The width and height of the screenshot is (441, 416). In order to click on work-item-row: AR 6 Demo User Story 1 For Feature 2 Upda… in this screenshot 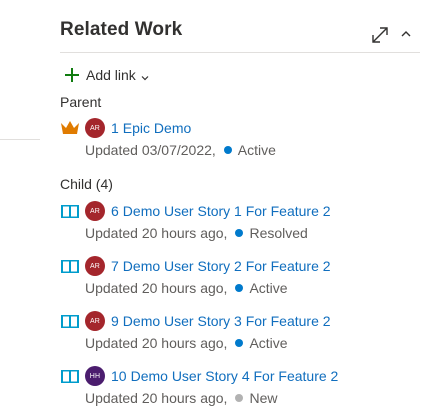, I will do `click(240, 221)`.